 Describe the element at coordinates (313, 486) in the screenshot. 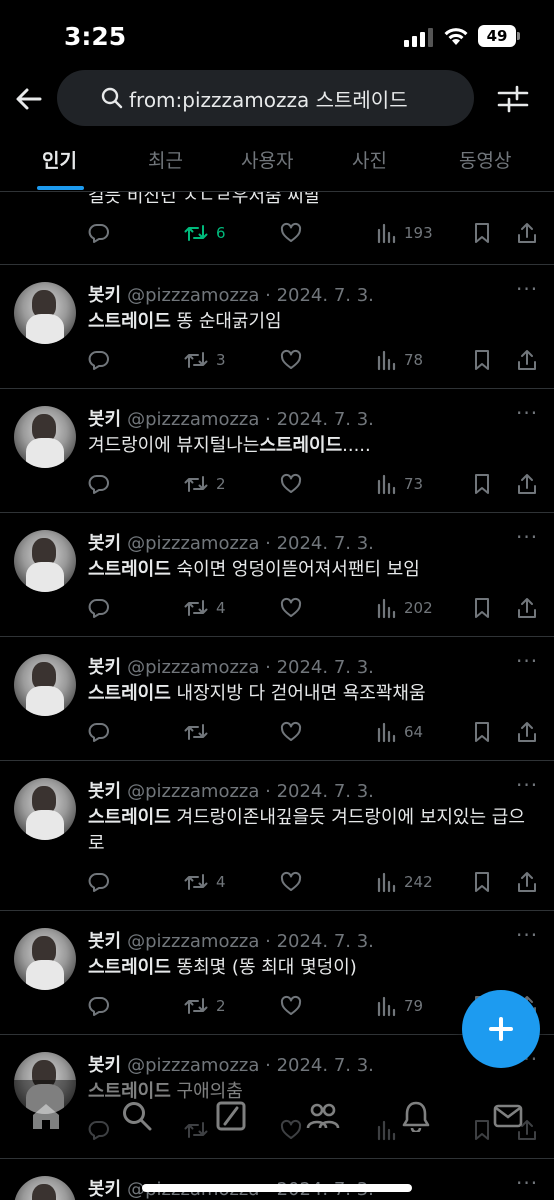

I see `tweet-actions: 2 73` at that location.